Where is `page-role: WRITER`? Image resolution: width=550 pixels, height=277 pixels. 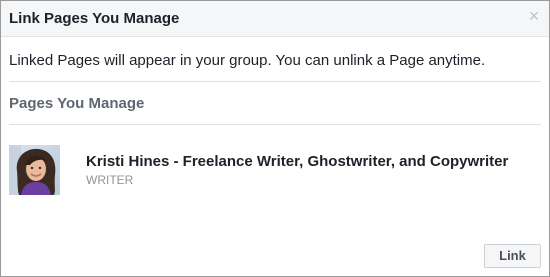
page-role: WRITER is located at coordinates (110, 180).